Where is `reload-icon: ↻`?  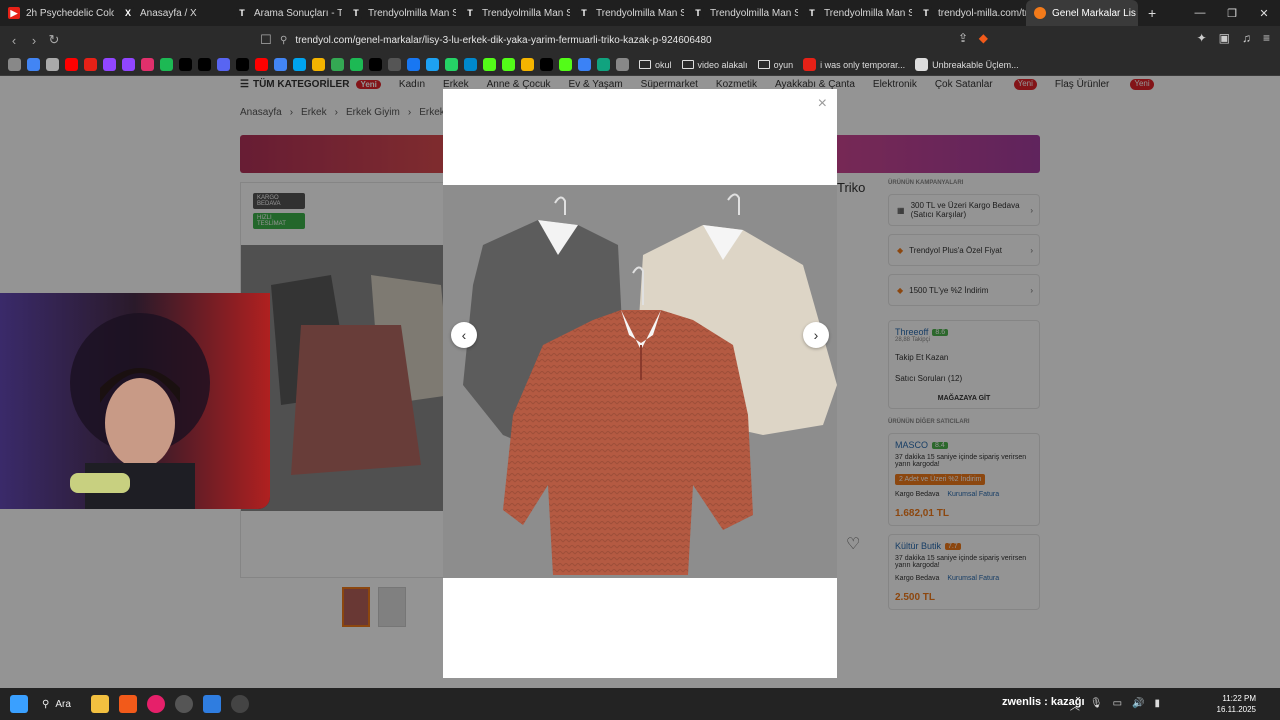
reload-icon: ↻ is located at coordinates (54, 40).